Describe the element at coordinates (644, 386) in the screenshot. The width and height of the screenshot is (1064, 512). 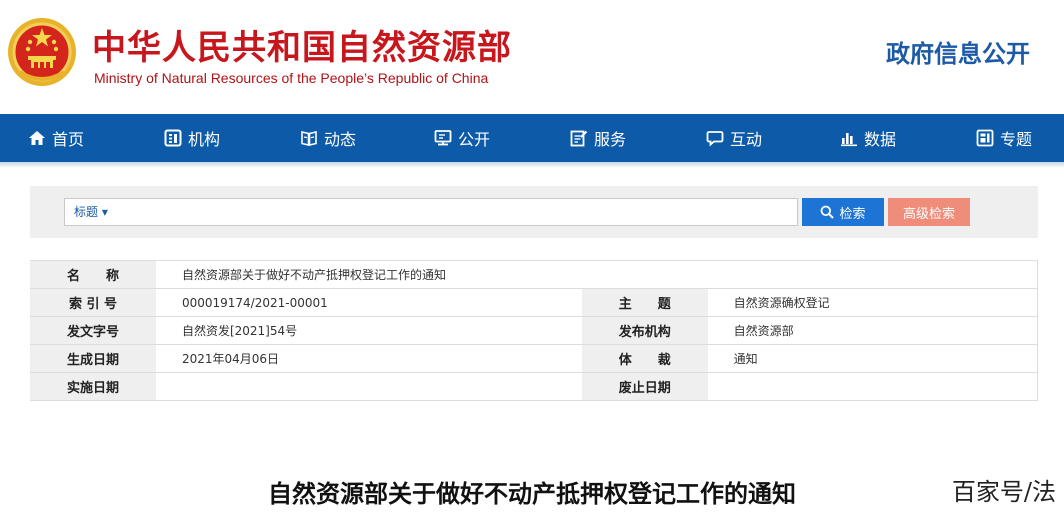
I see `repeal-date-label: 废止日期` at that location.